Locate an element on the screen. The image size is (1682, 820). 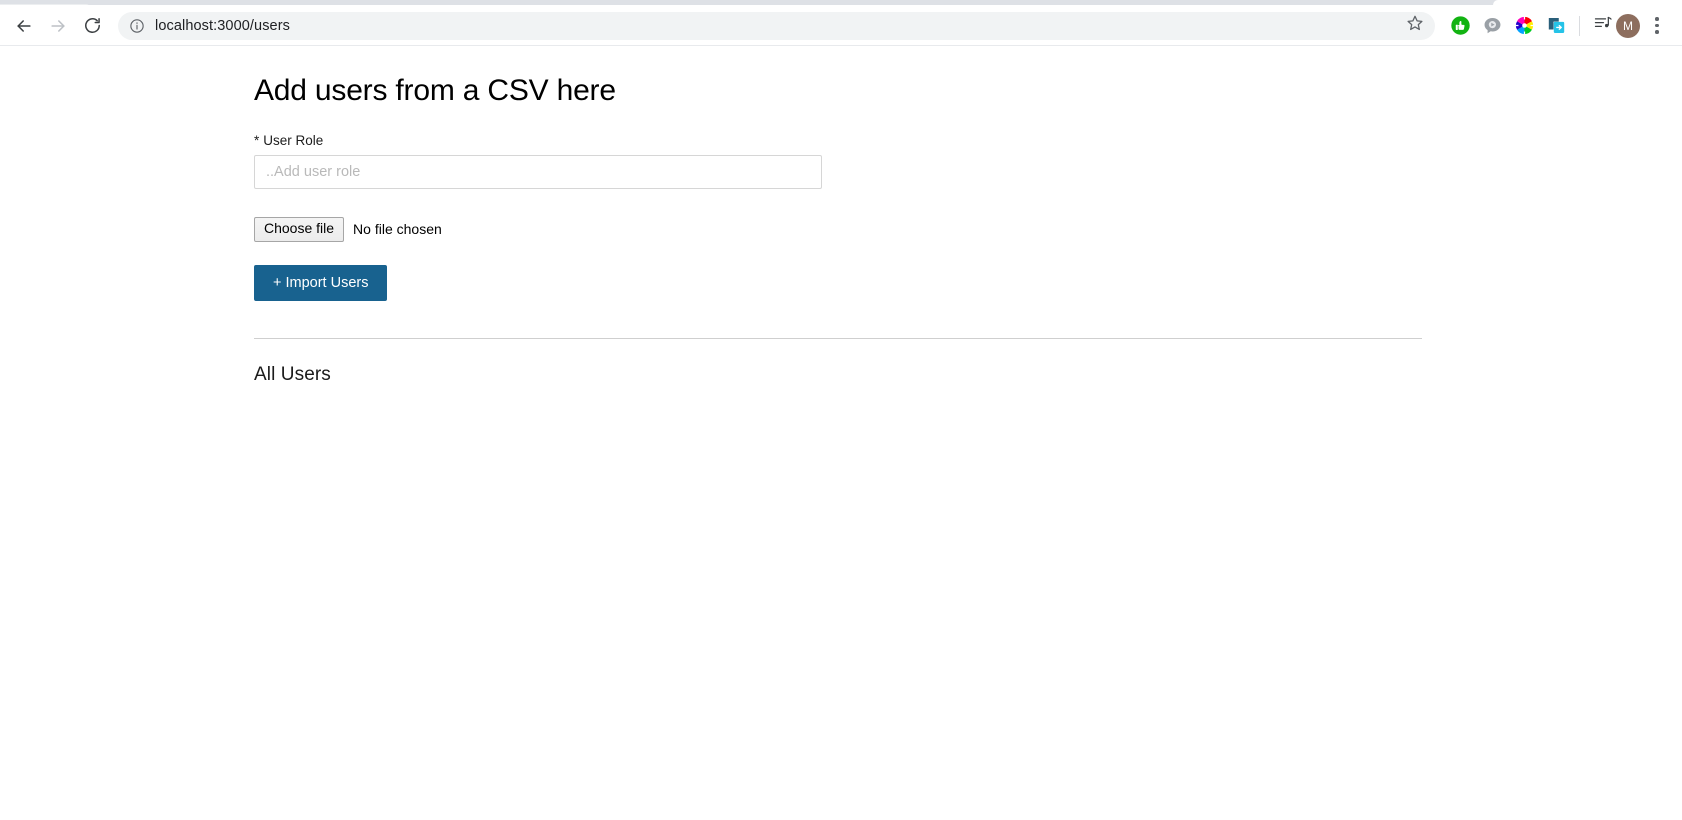
extensions-area is located at coordinates (1508, 26).